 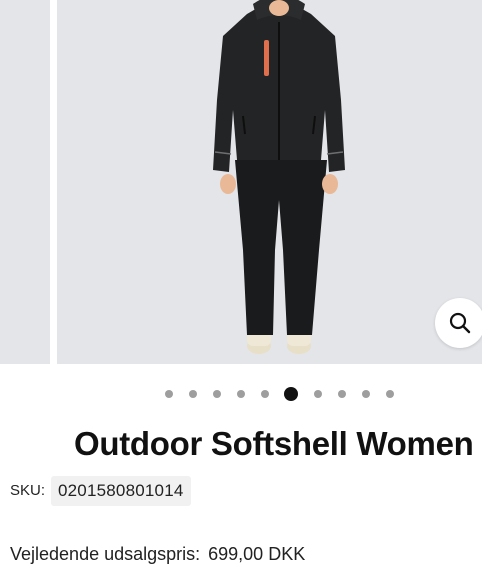 I want to click on carousel-dot-6-active, so click(x=291, y=394).